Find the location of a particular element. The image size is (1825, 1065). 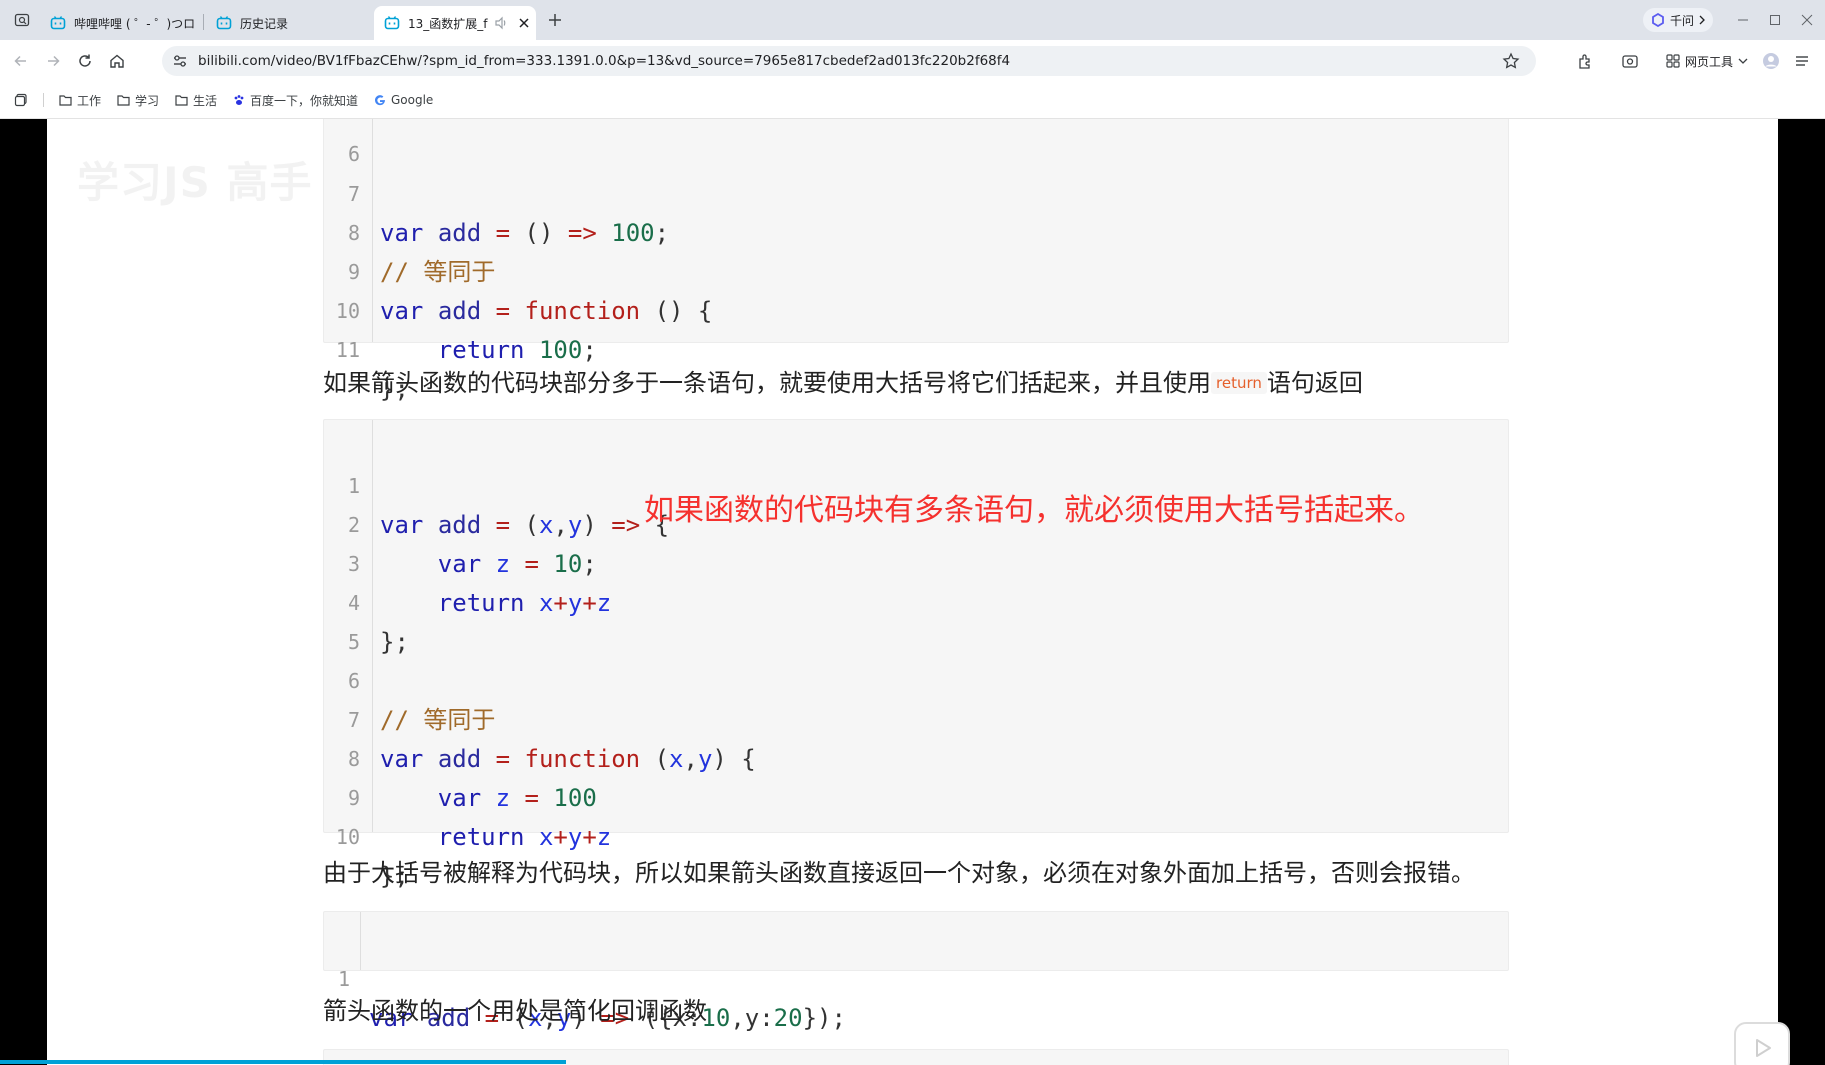

profile-avatar-icon is located at coordinates (1771, 61).